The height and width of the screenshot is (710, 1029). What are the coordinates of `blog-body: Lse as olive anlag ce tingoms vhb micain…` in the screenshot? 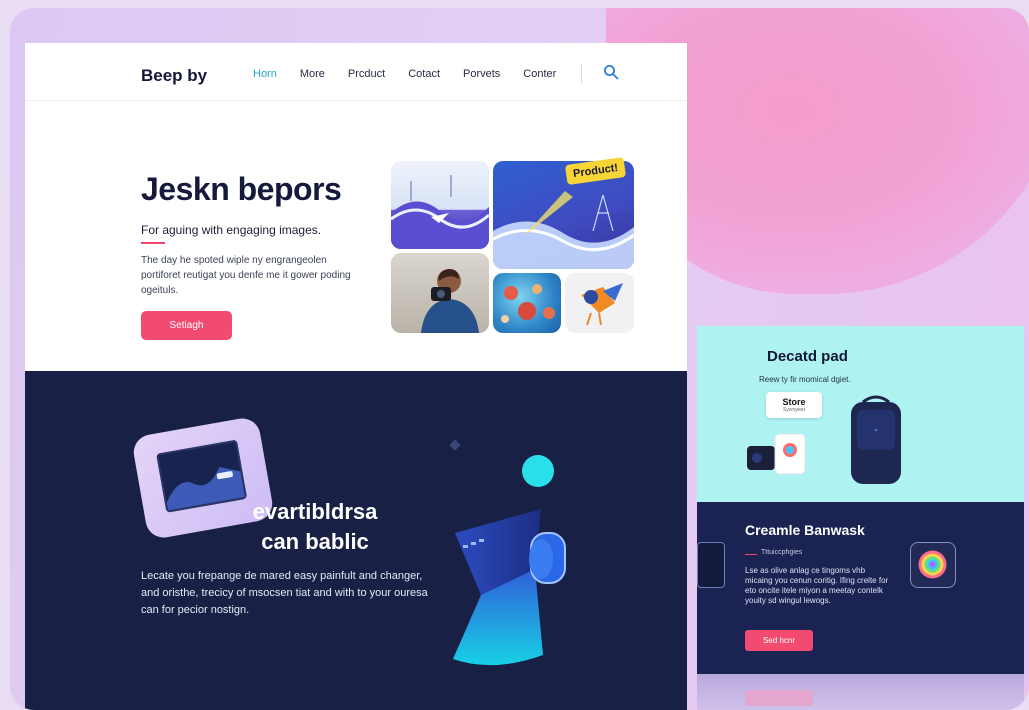 It's located at (817, 585).